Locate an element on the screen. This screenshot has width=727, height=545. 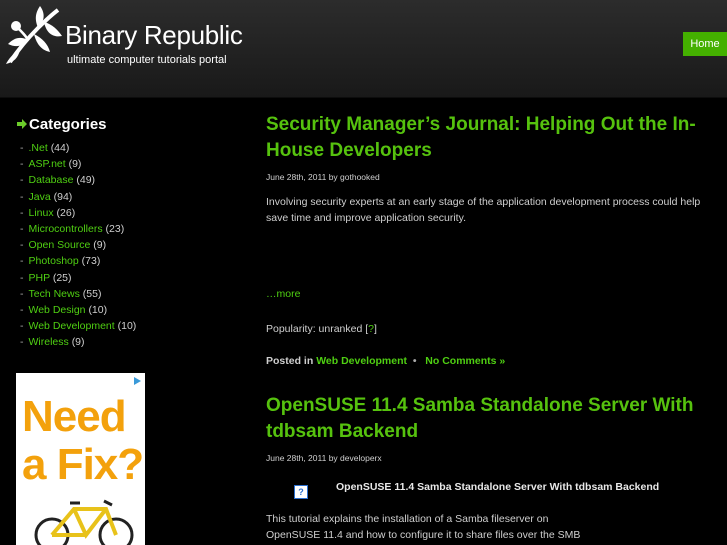
list-item: - Microcontrollers (23) is located at coordinates (72, 228).